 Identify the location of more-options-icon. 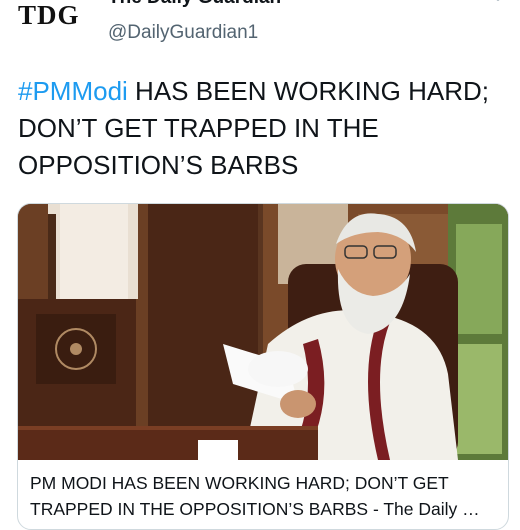
(498, 5).